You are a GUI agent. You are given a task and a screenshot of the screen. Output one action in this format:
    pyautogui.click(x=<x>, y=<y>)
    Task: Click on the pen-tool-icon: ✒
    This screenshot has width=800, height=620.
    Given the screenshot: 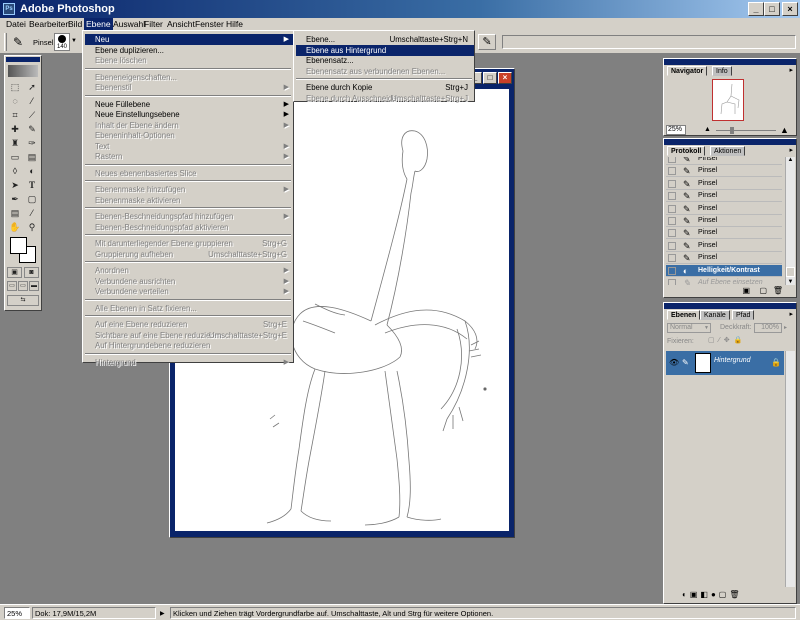 What is the action you would take?
    pyautogui.click(x=15, y=199)
    